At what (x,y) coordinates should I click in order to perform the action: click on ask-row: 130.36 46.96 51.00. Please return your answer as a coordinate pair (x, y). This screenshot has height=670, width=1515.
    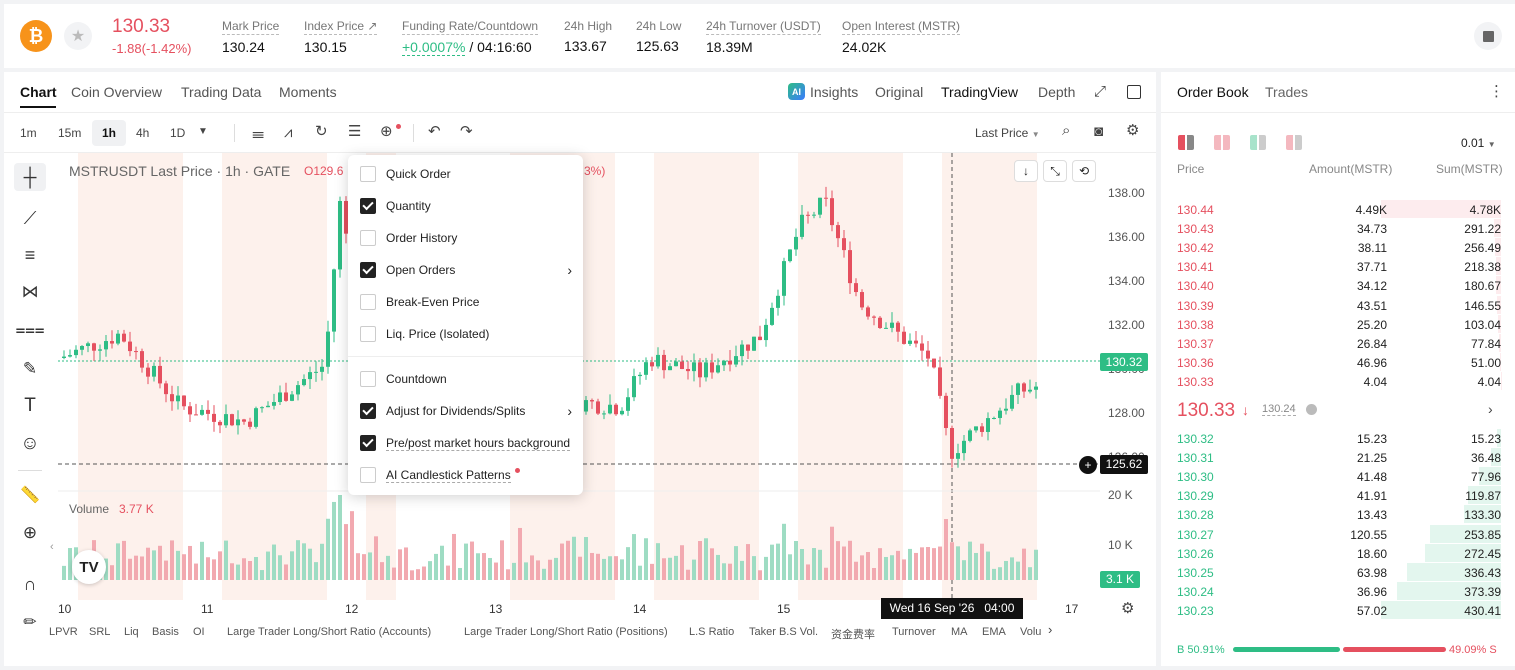
    Looking at the image, I should click on (1340, 362).